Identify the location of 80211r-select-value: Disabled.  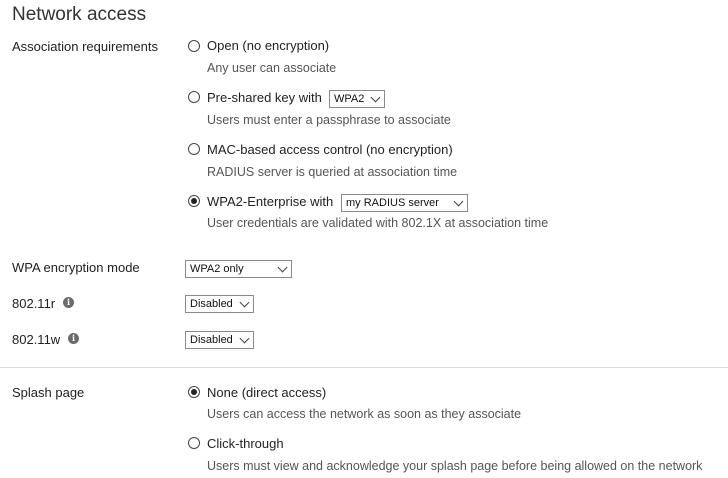
(211, 304).